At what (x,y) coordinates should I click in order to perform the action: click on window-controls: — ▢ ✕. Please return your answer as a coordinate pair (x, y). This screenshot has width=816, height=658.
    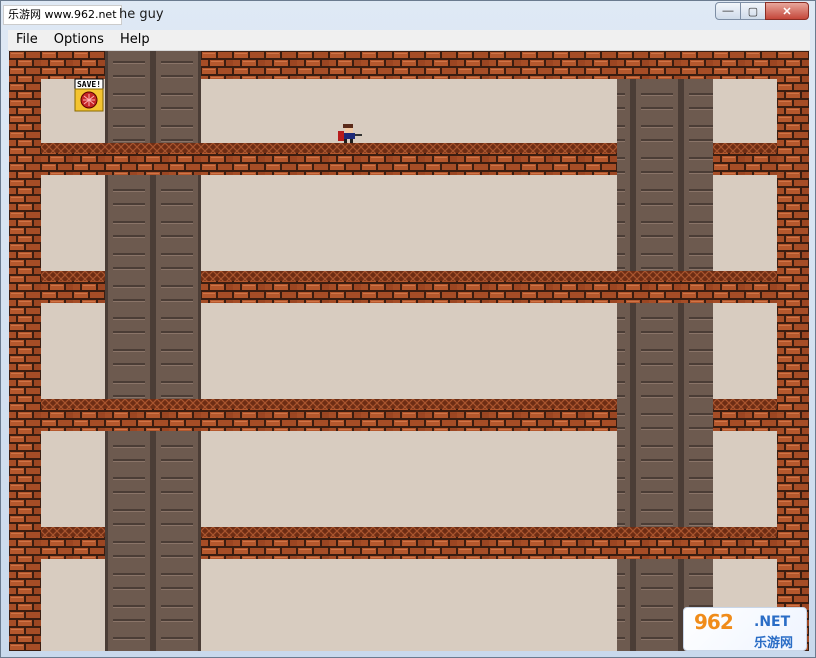
    Looking at the image, I should click on (762, 11).